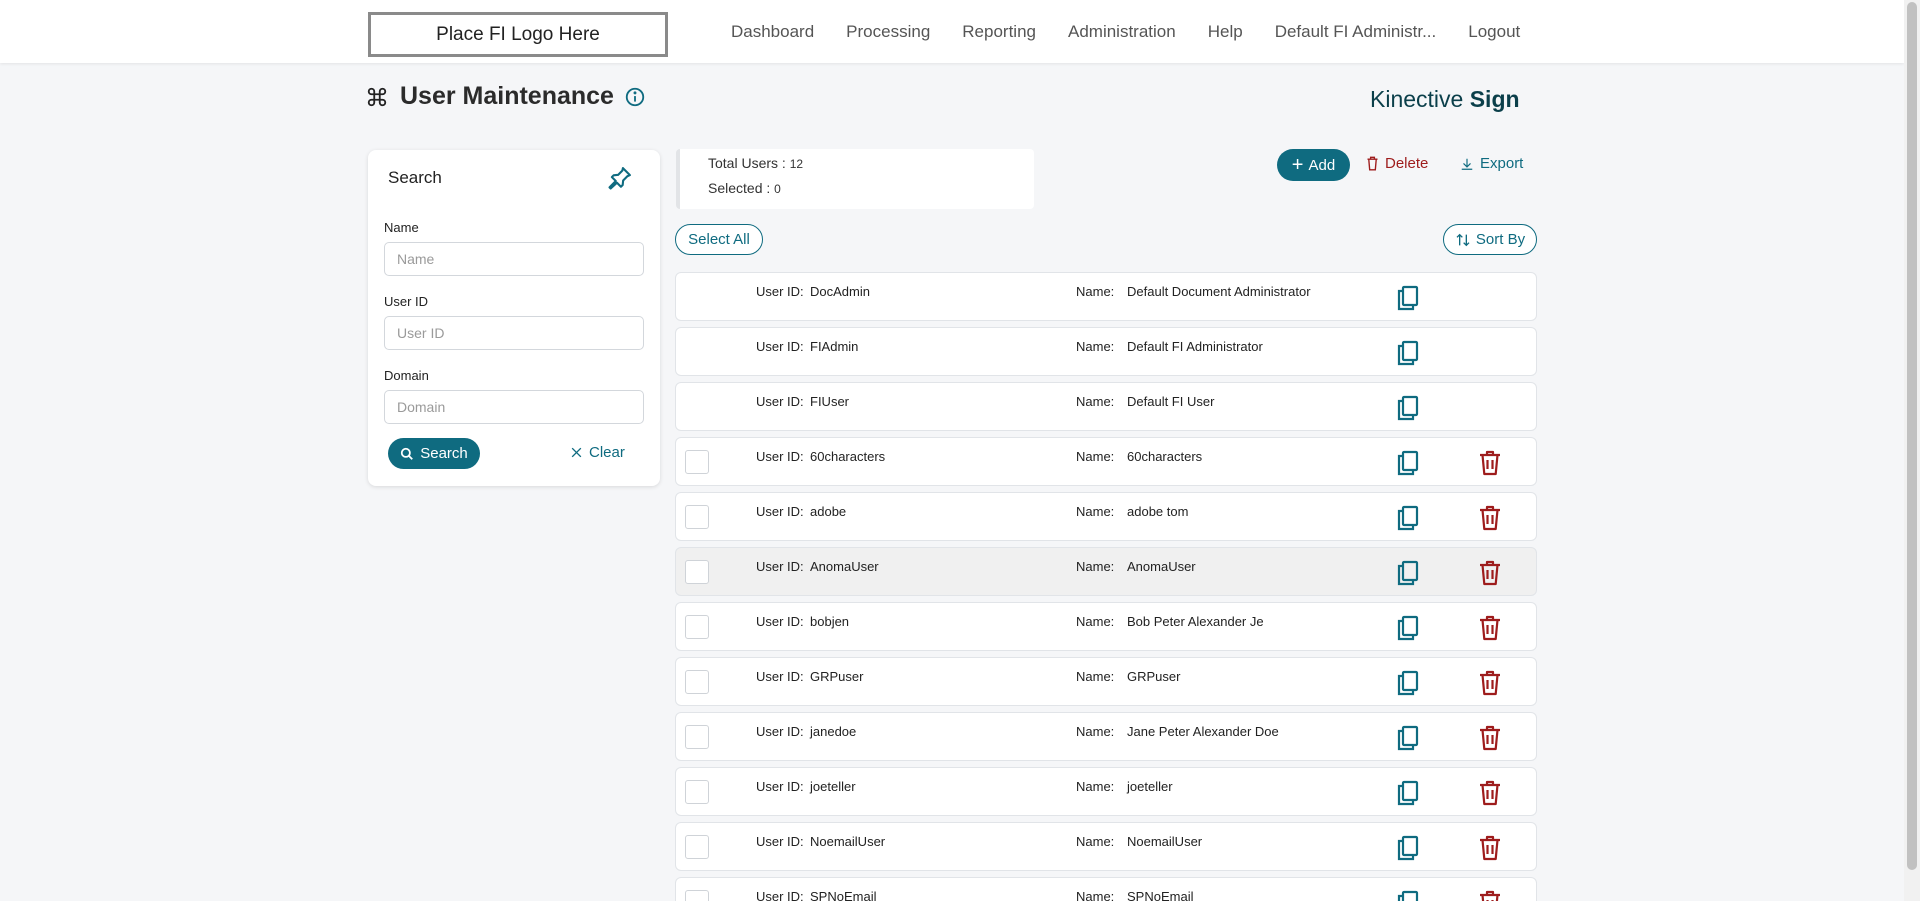  What do you see at coordinates (1491, 163) in the screenshot?
I see `export-button: Export` at bounding box center [1491, 163].